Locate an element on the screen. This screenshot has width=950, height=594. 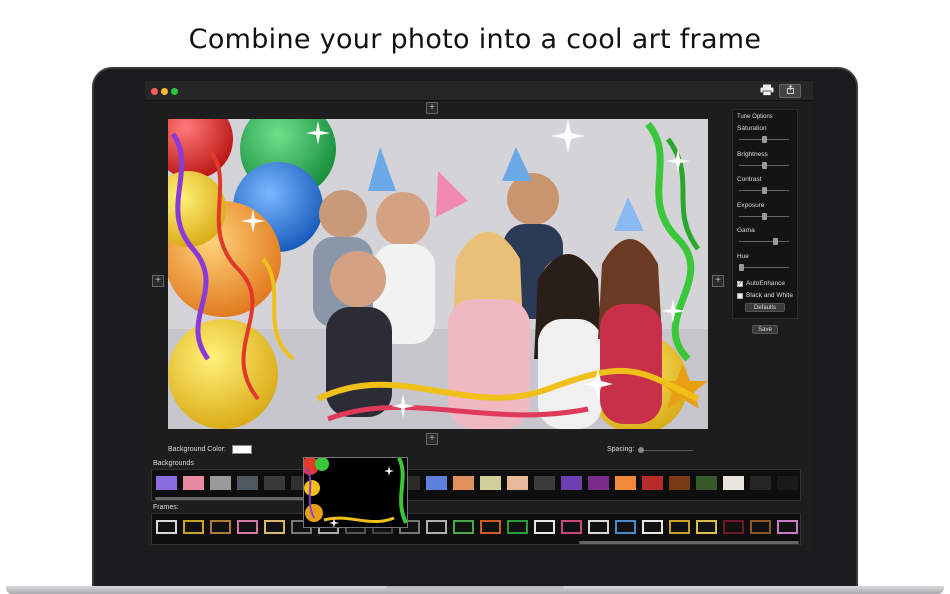
print-button is located at coordinates (767, 91).